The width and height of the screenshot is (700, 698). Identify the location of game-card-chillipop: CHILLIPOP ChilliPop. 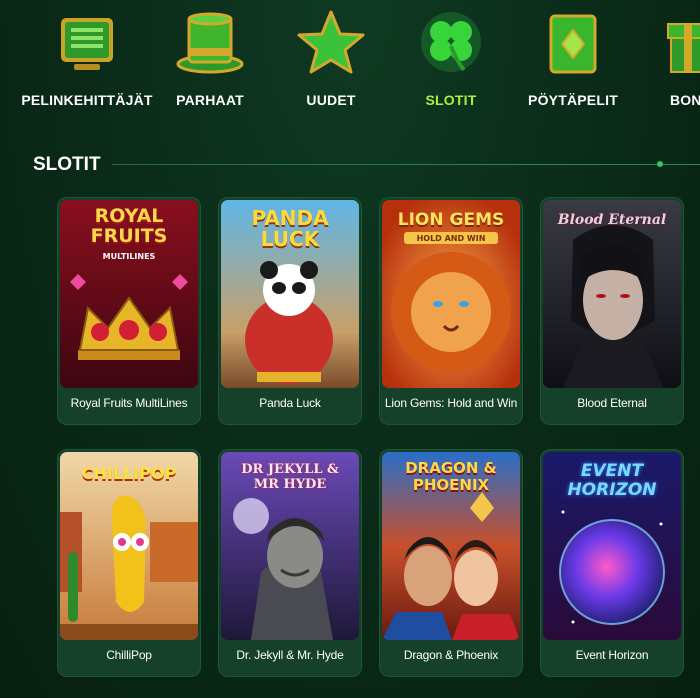
(129, 563).